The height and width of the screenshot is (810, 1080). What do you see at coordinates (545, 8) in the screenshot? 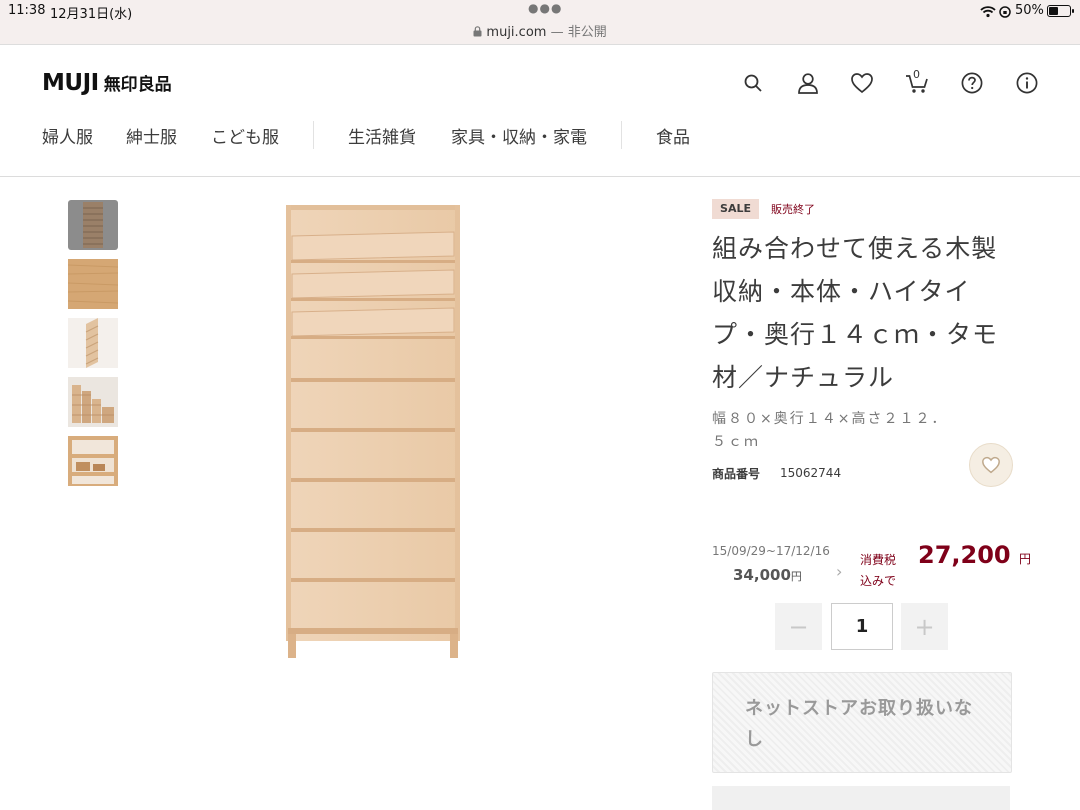
I see `multitask-dots-icon: ●●●` at bounding box center [545, 8].